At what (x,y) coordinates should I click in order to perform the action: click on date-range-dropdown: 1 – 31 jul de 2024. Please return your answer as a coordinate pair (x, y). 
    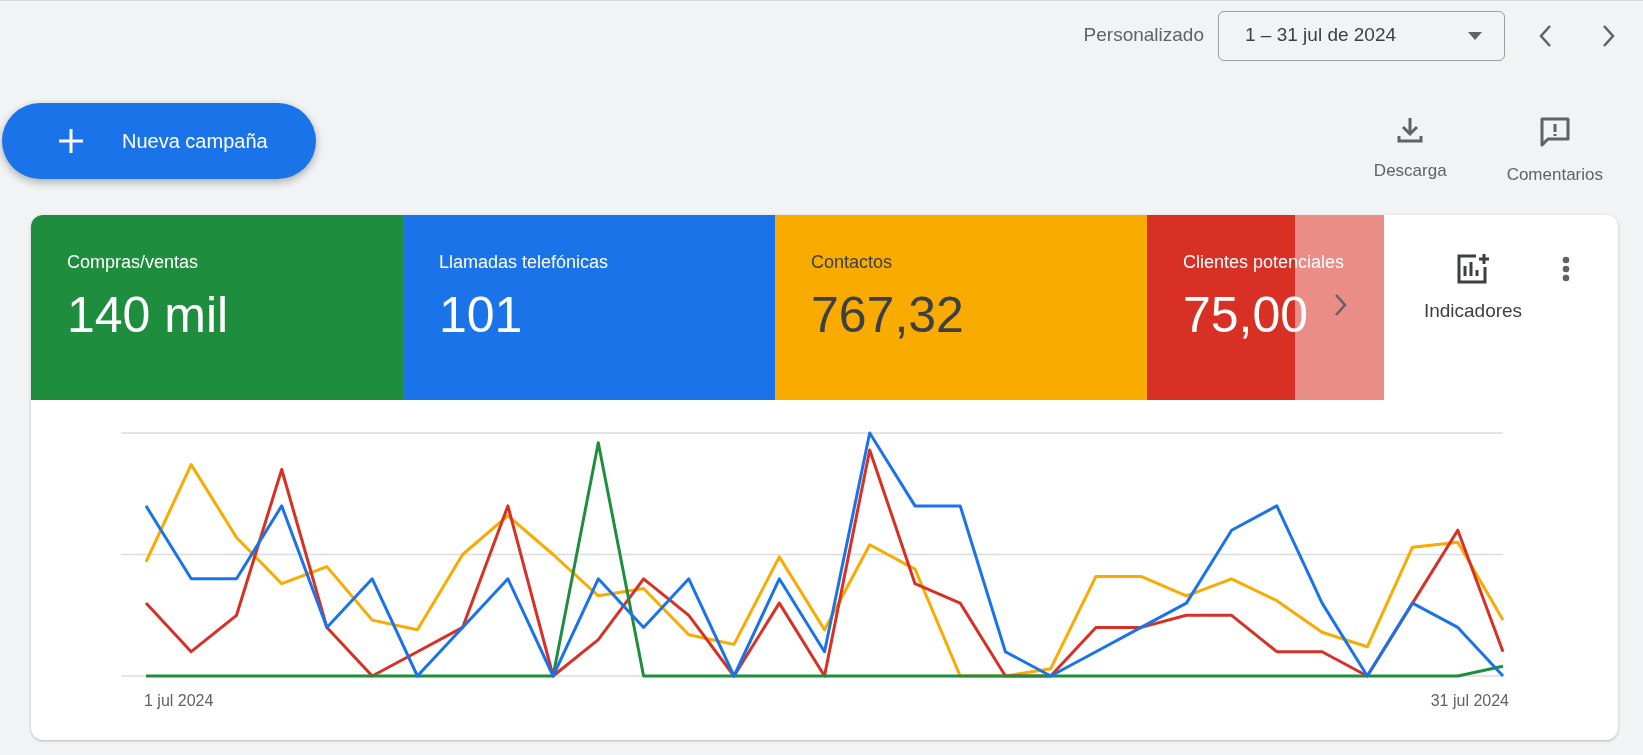
    Looking at the image, I should click on (1361, 35).